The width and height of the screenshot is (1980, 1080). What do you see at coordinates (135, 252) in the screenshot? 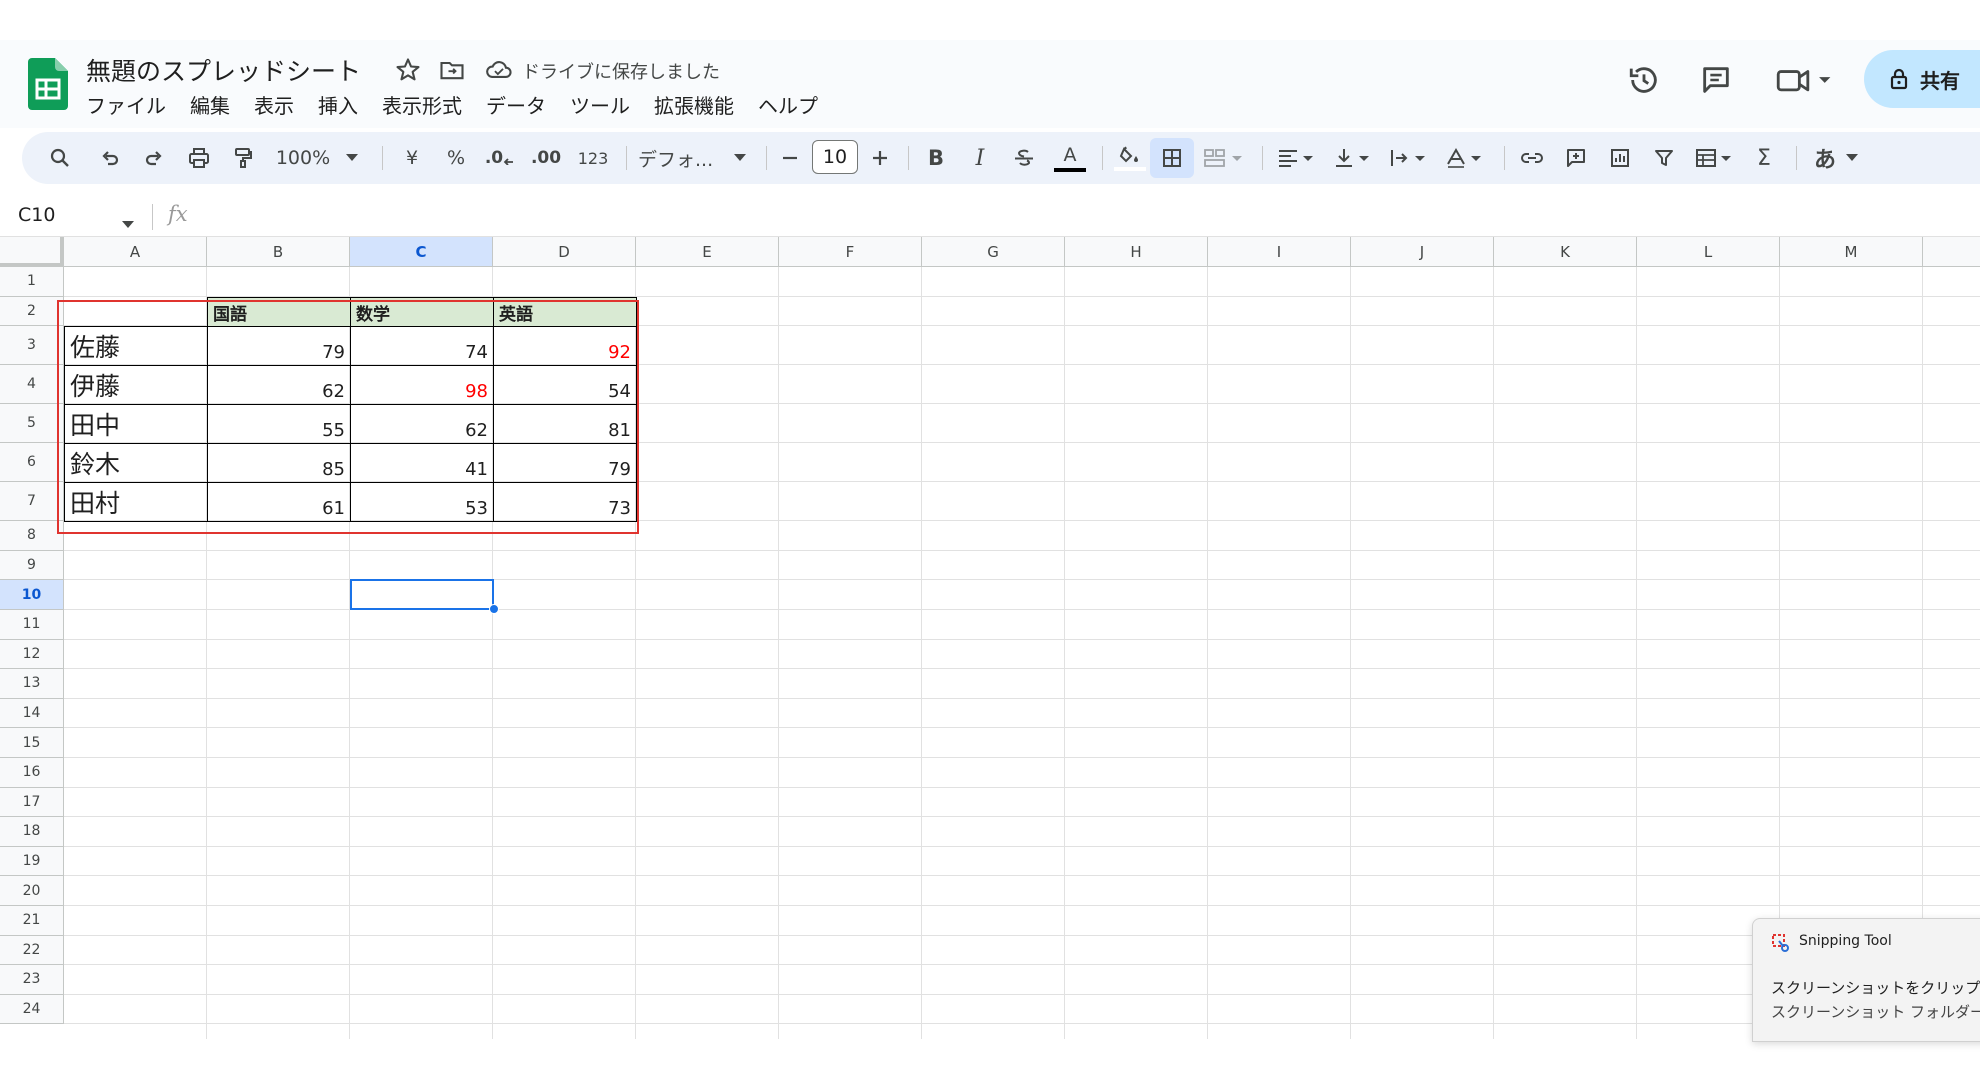
I see `column-header-a: A` at bounding box center [135, 252].